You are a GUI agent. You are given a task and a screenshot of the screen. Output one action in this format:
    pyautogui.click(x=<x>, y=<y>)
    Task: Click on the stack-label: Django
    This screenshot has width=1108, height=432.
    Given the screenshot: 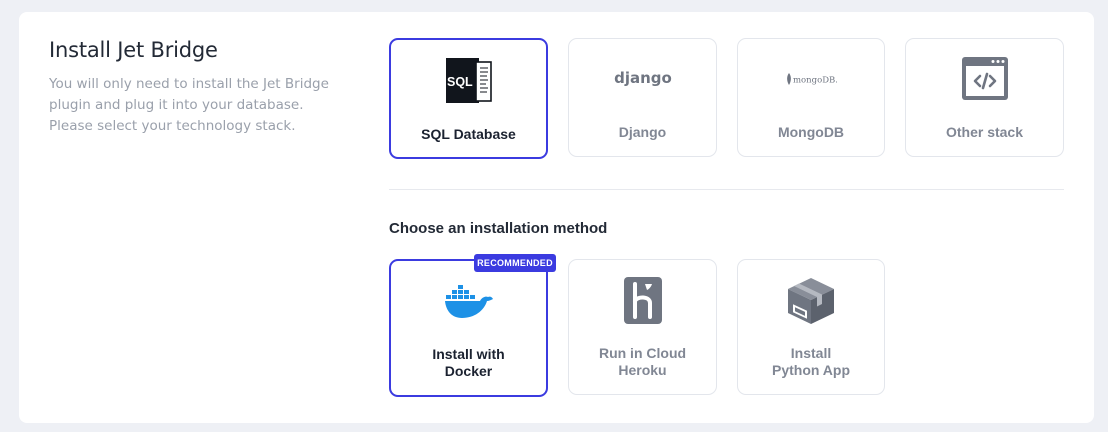 What is the action you would take?
    pyautogui.click(x=642, y=132)
    